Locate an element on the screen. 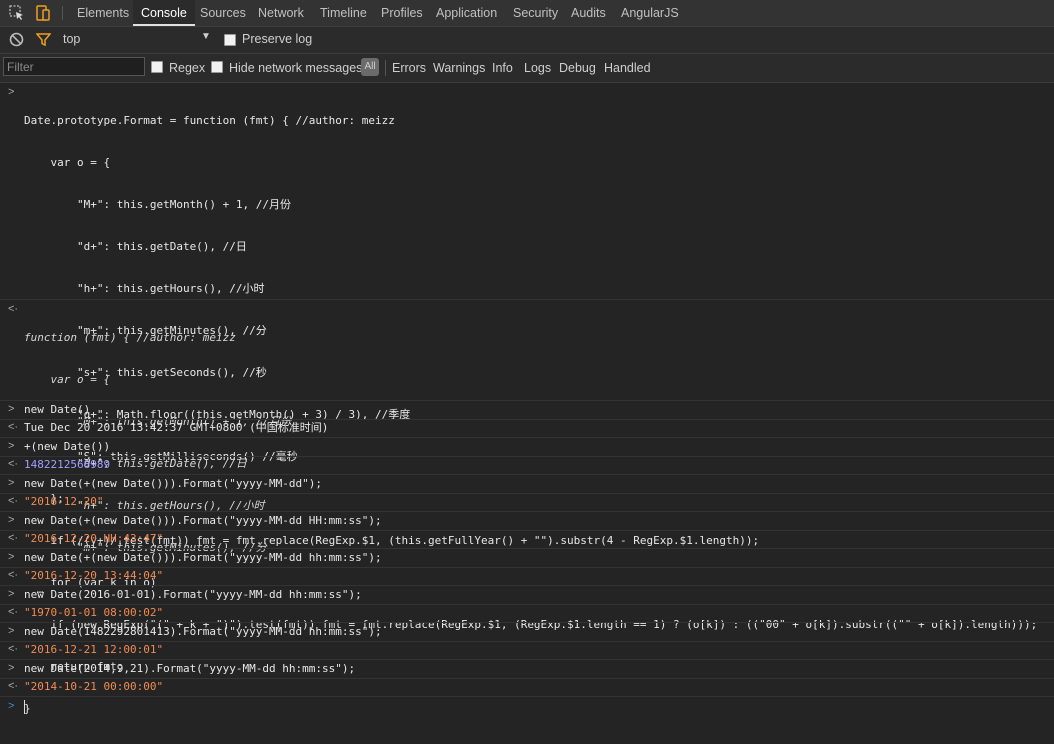 The height and width of the screenshot is (744, 1054). code-line: var o = { is located at coordinates (67, 162).